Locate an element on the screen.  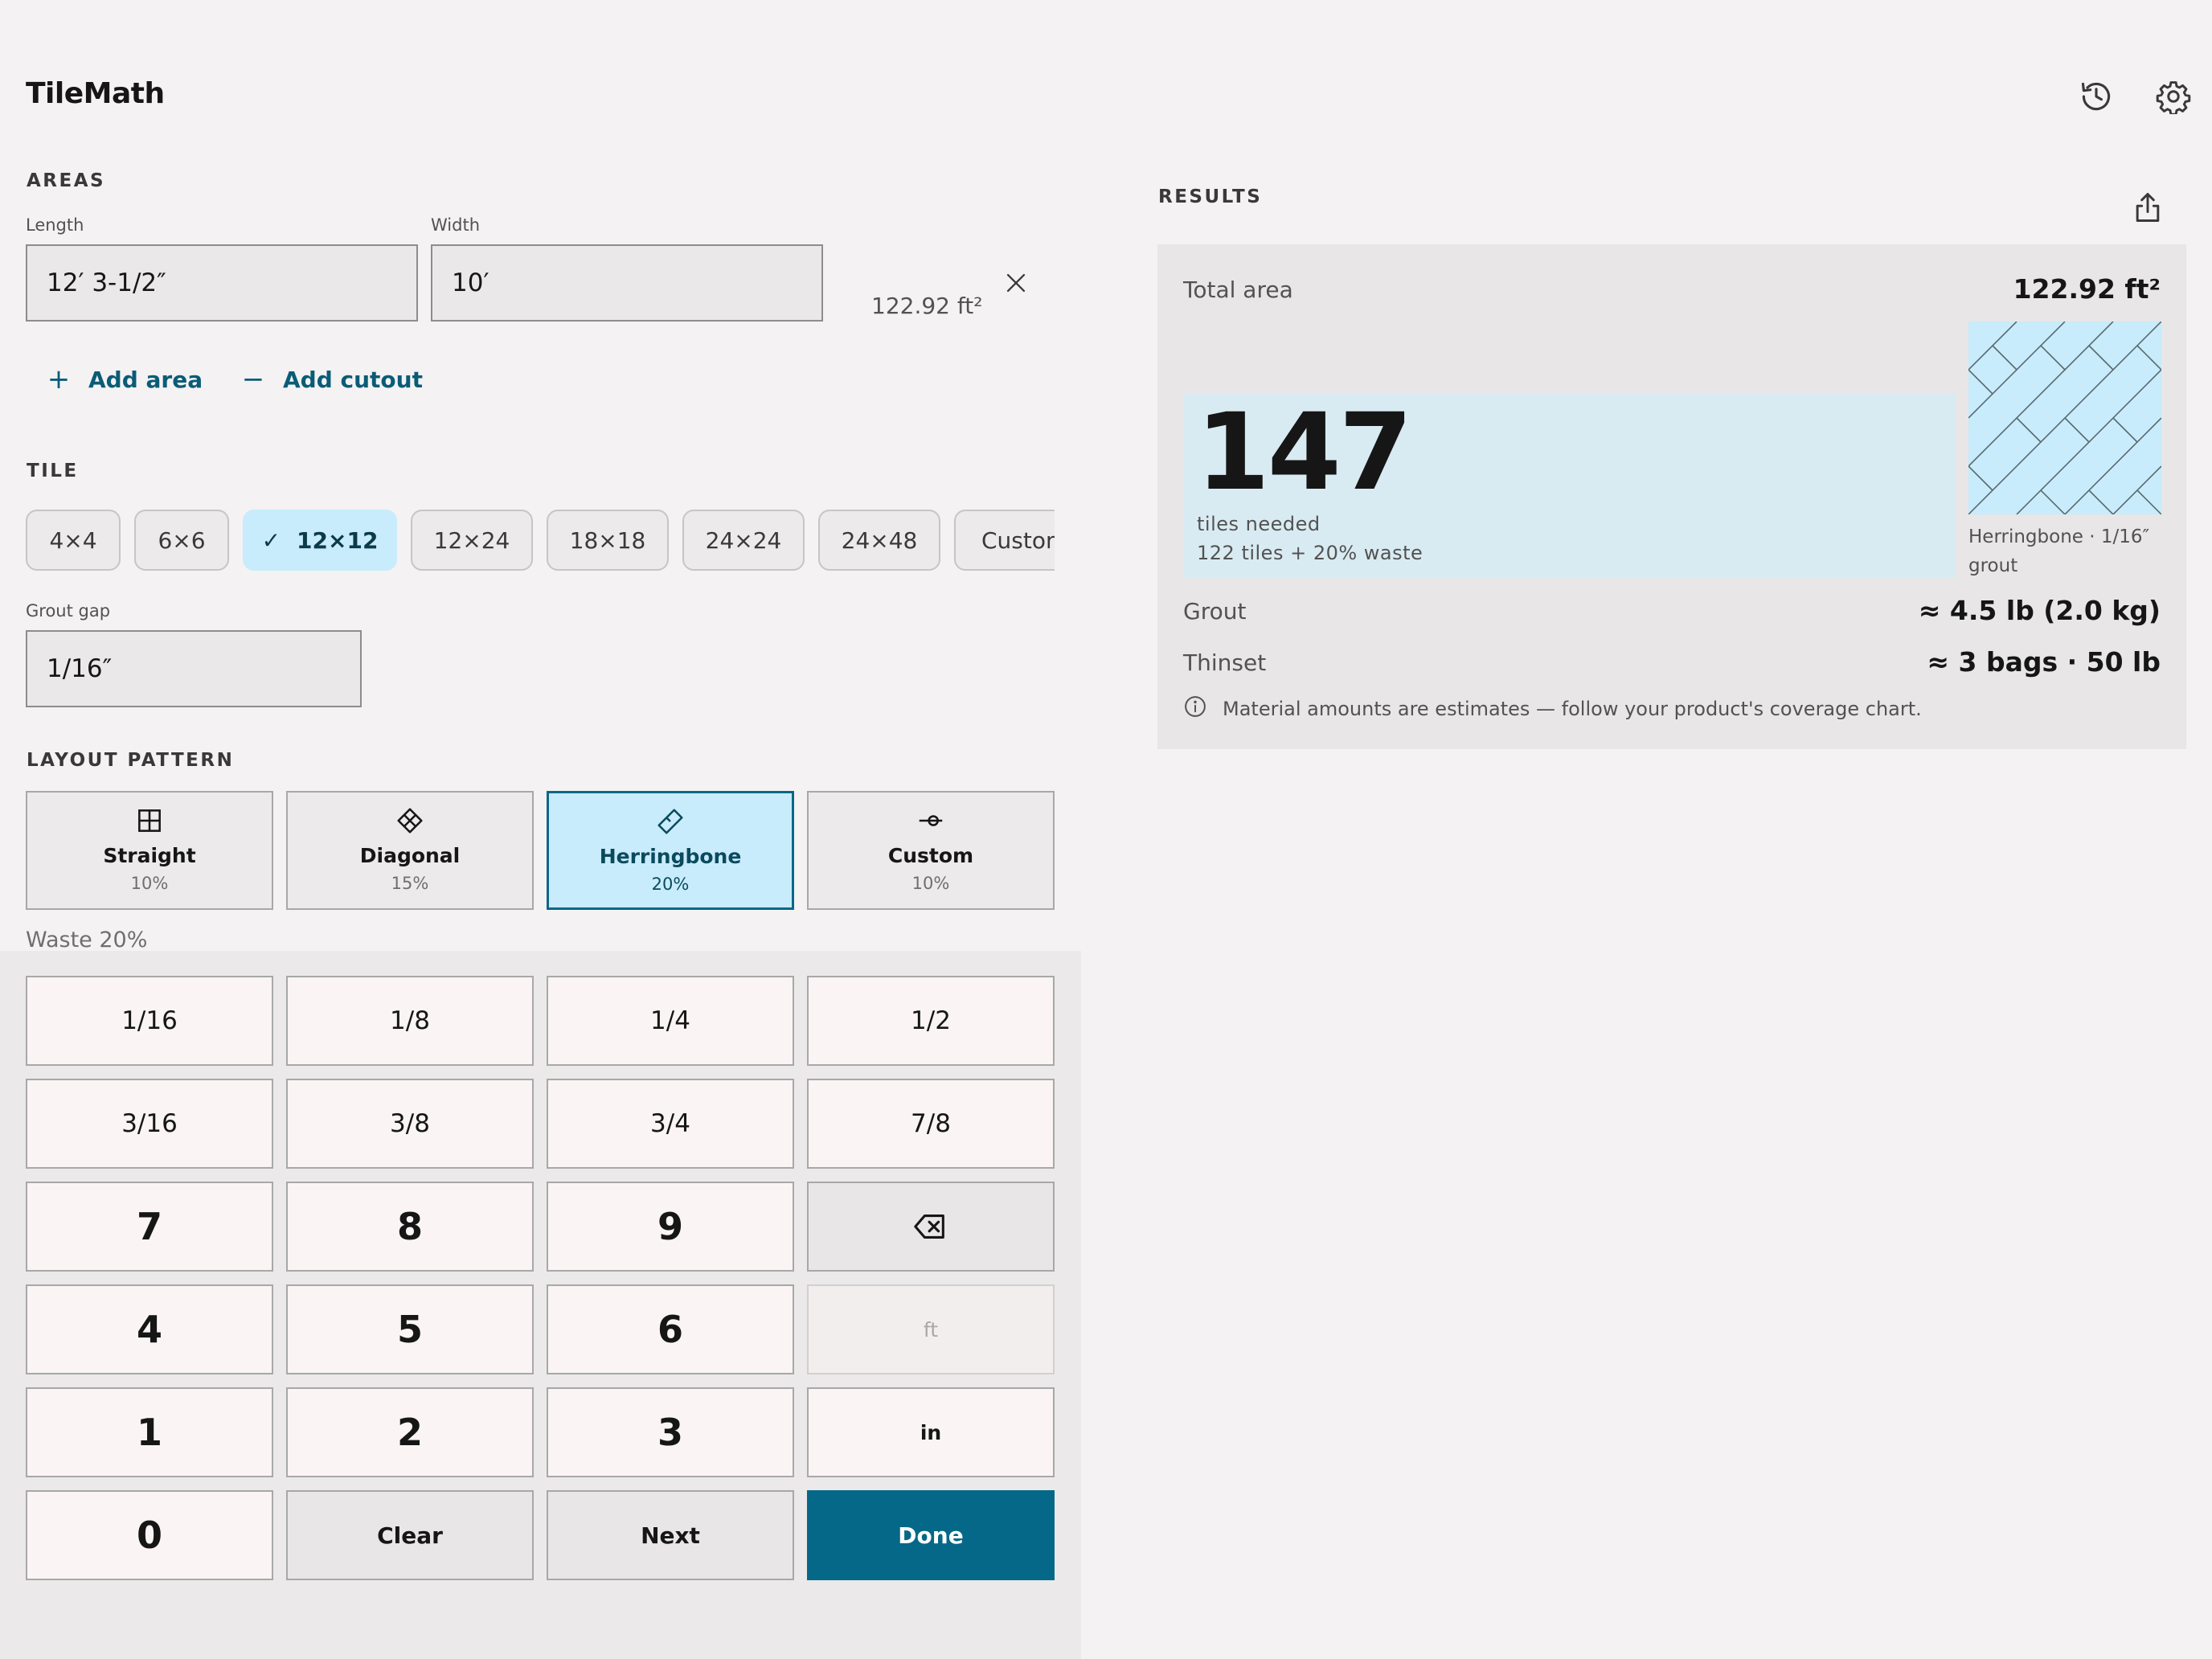
key-3-4: 3/4 is located at coordinates (670, 1124).